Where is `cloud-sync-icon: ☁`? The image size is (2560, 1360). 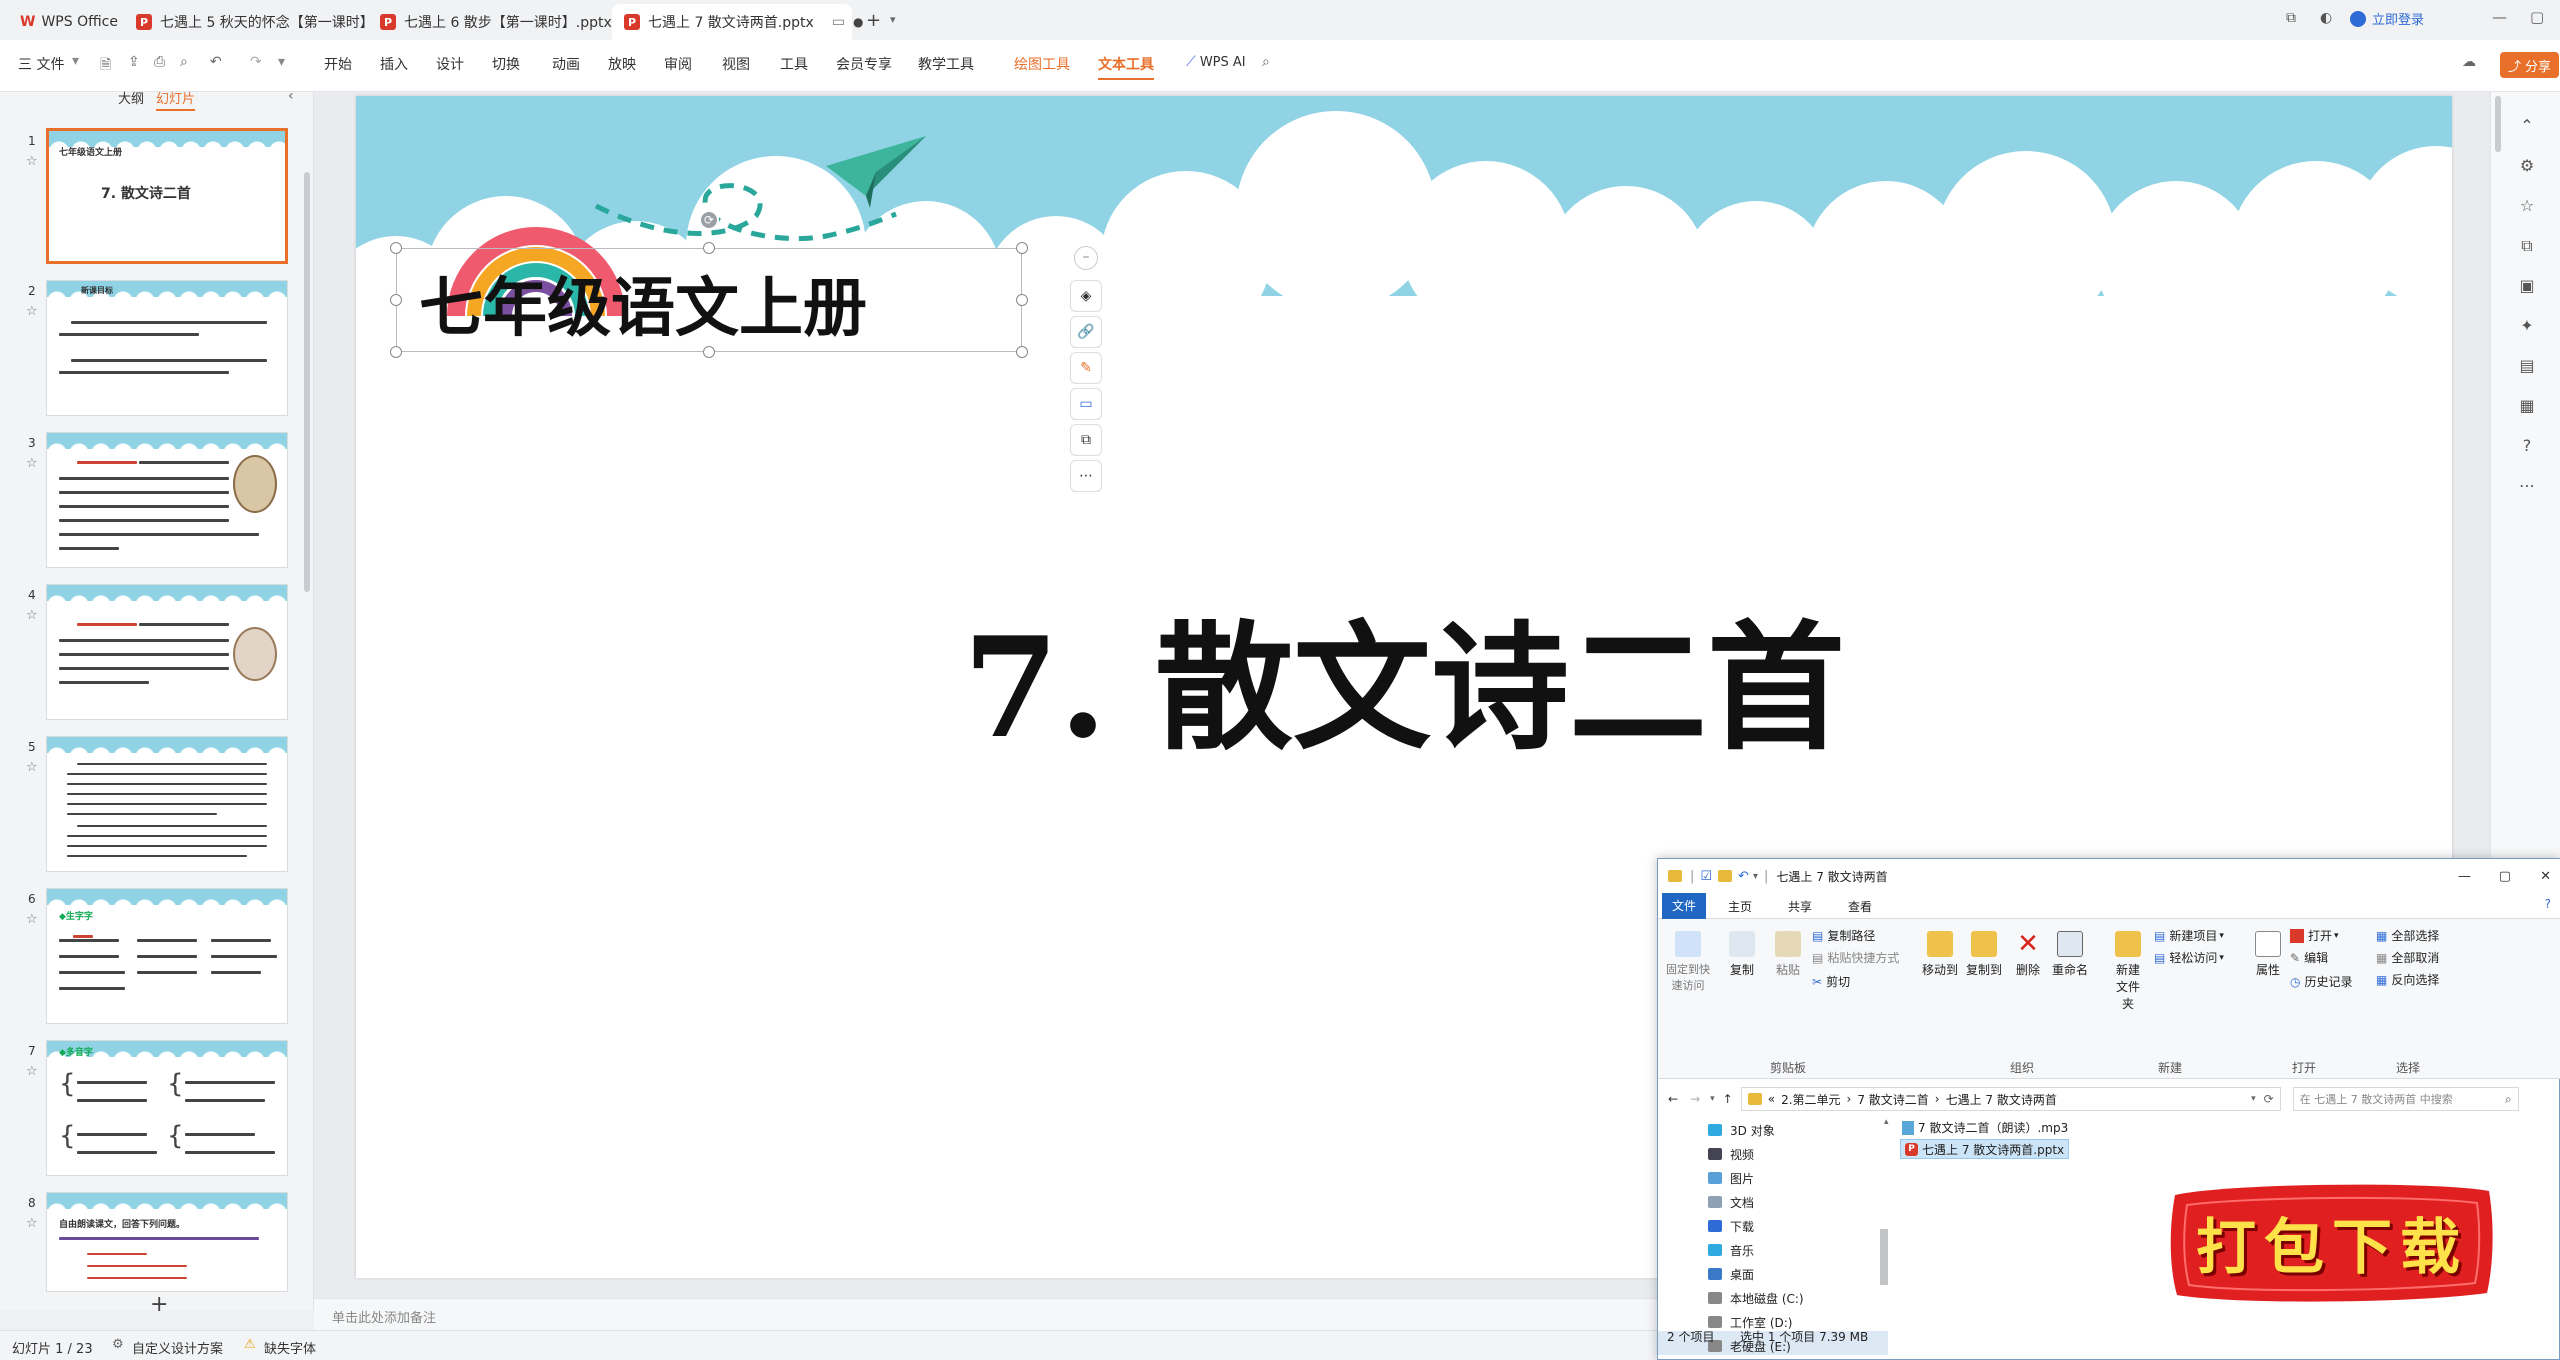 cloud-sync-icon: ☁ is located at coordinates (2469, 62).